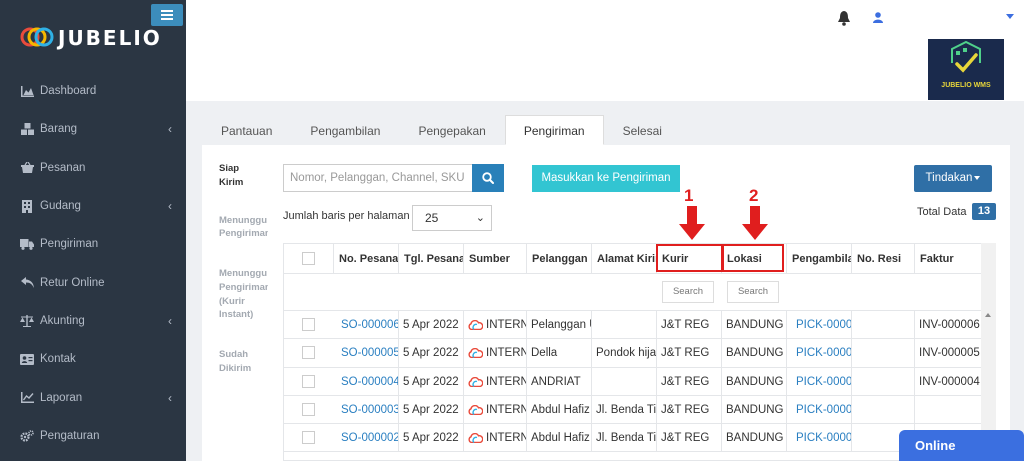  Describe the element at coordinates (93, 359) in the screenshot. I see `sidebar-item-kontak: Kontak` at that location.